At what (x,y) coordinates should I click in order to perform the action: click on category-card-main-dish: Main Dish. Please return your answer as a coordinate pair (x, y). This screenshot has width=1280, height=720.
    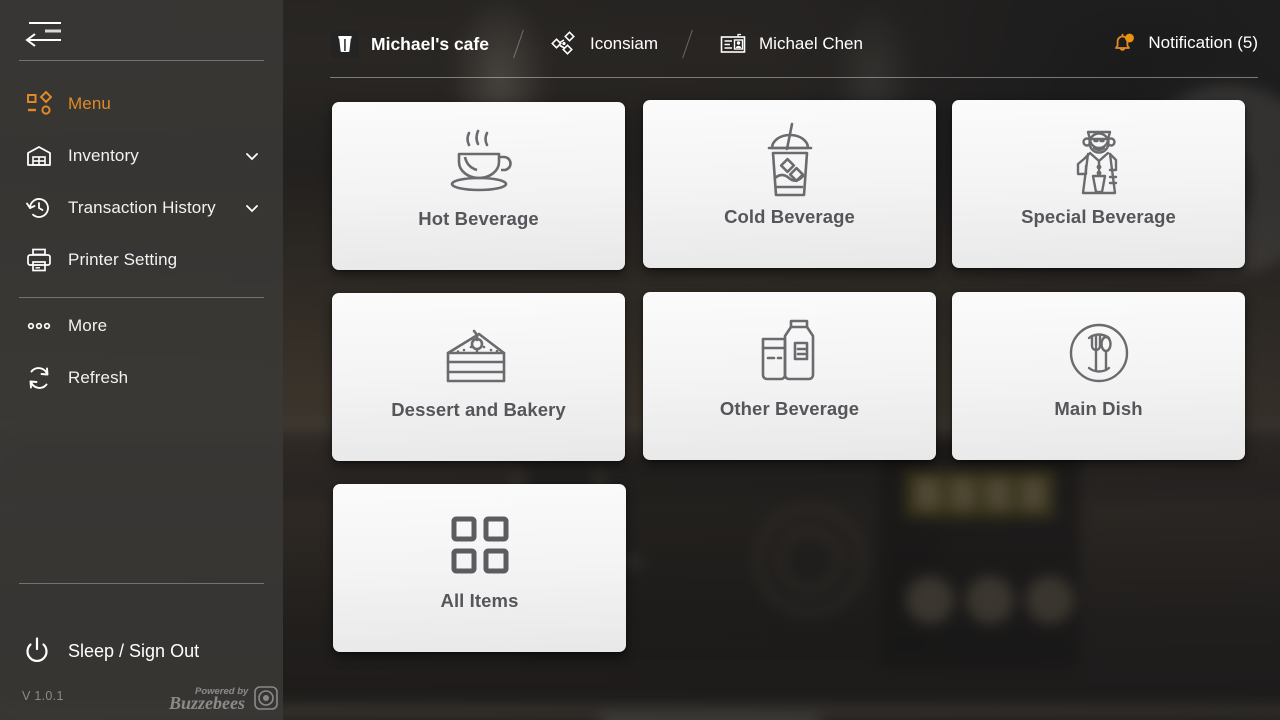
    Looking at the image, I should click on (1098, 376).